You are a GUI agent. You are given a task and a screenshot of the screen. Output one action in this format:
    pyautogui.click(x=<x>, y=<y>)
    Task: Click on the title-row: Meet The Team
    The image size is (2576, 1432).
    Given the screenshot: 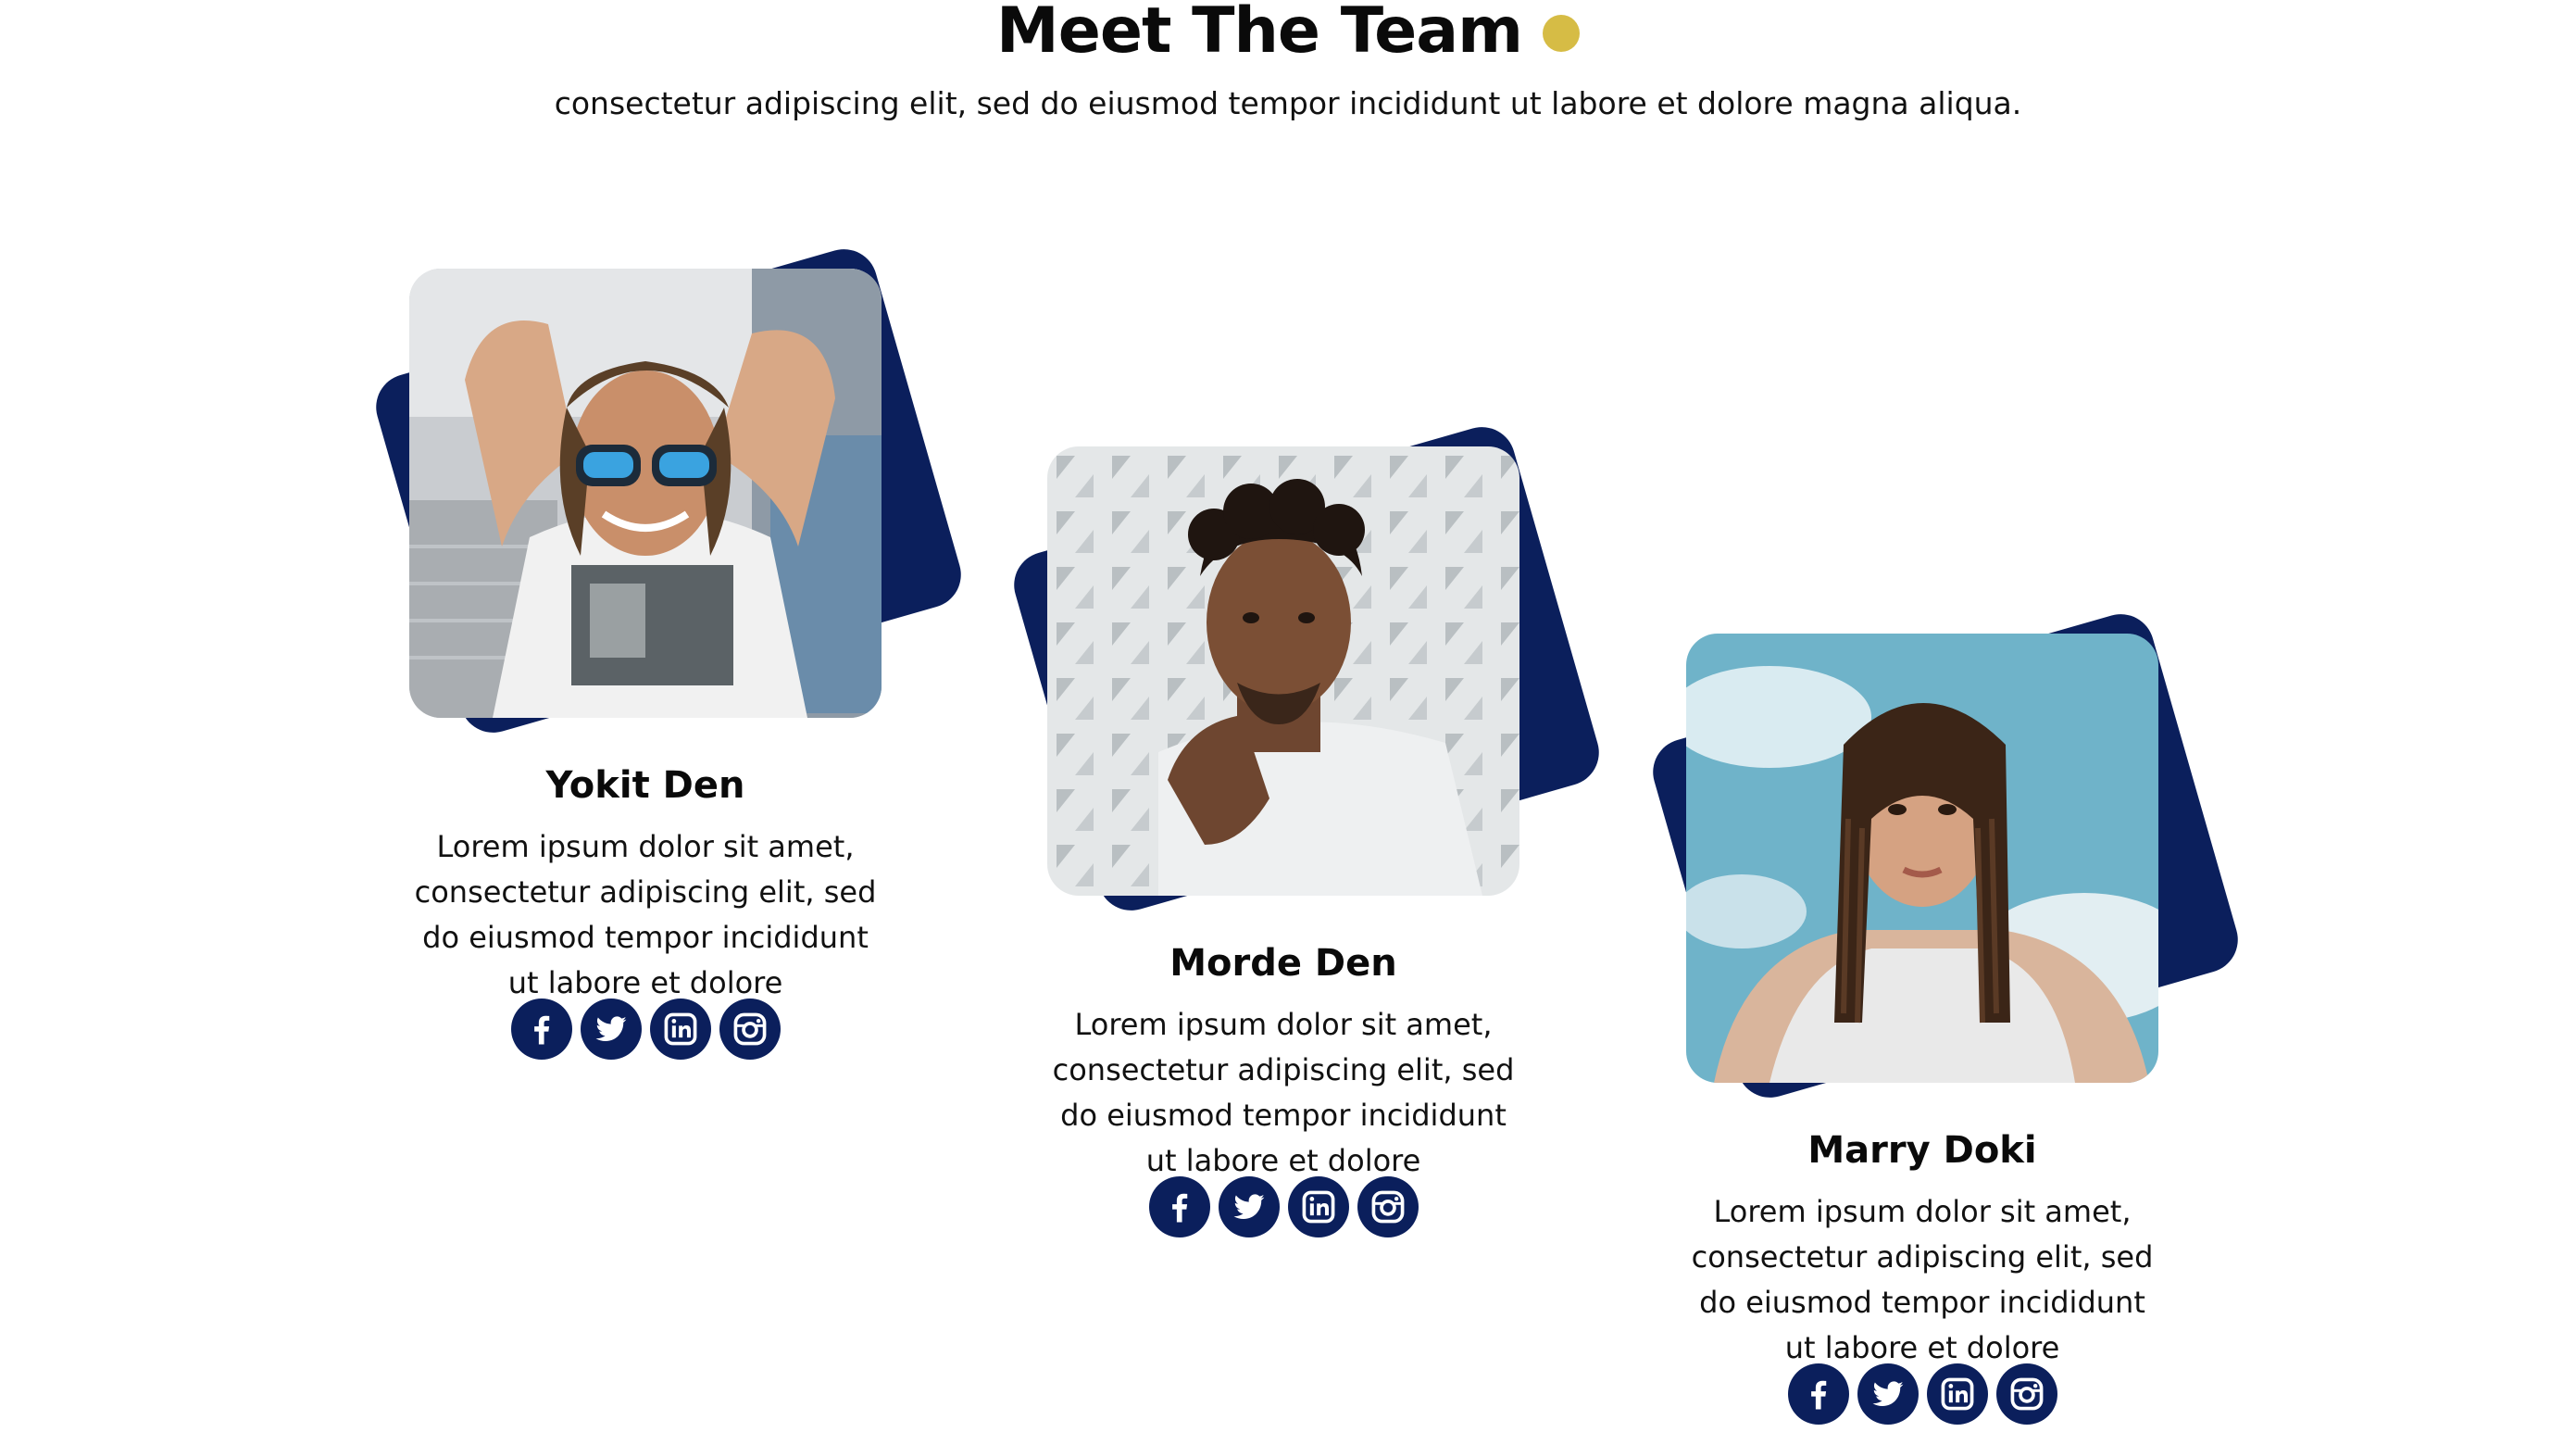 What is the action you would take?
    pyautogui.click(x=1288, y=34)
    